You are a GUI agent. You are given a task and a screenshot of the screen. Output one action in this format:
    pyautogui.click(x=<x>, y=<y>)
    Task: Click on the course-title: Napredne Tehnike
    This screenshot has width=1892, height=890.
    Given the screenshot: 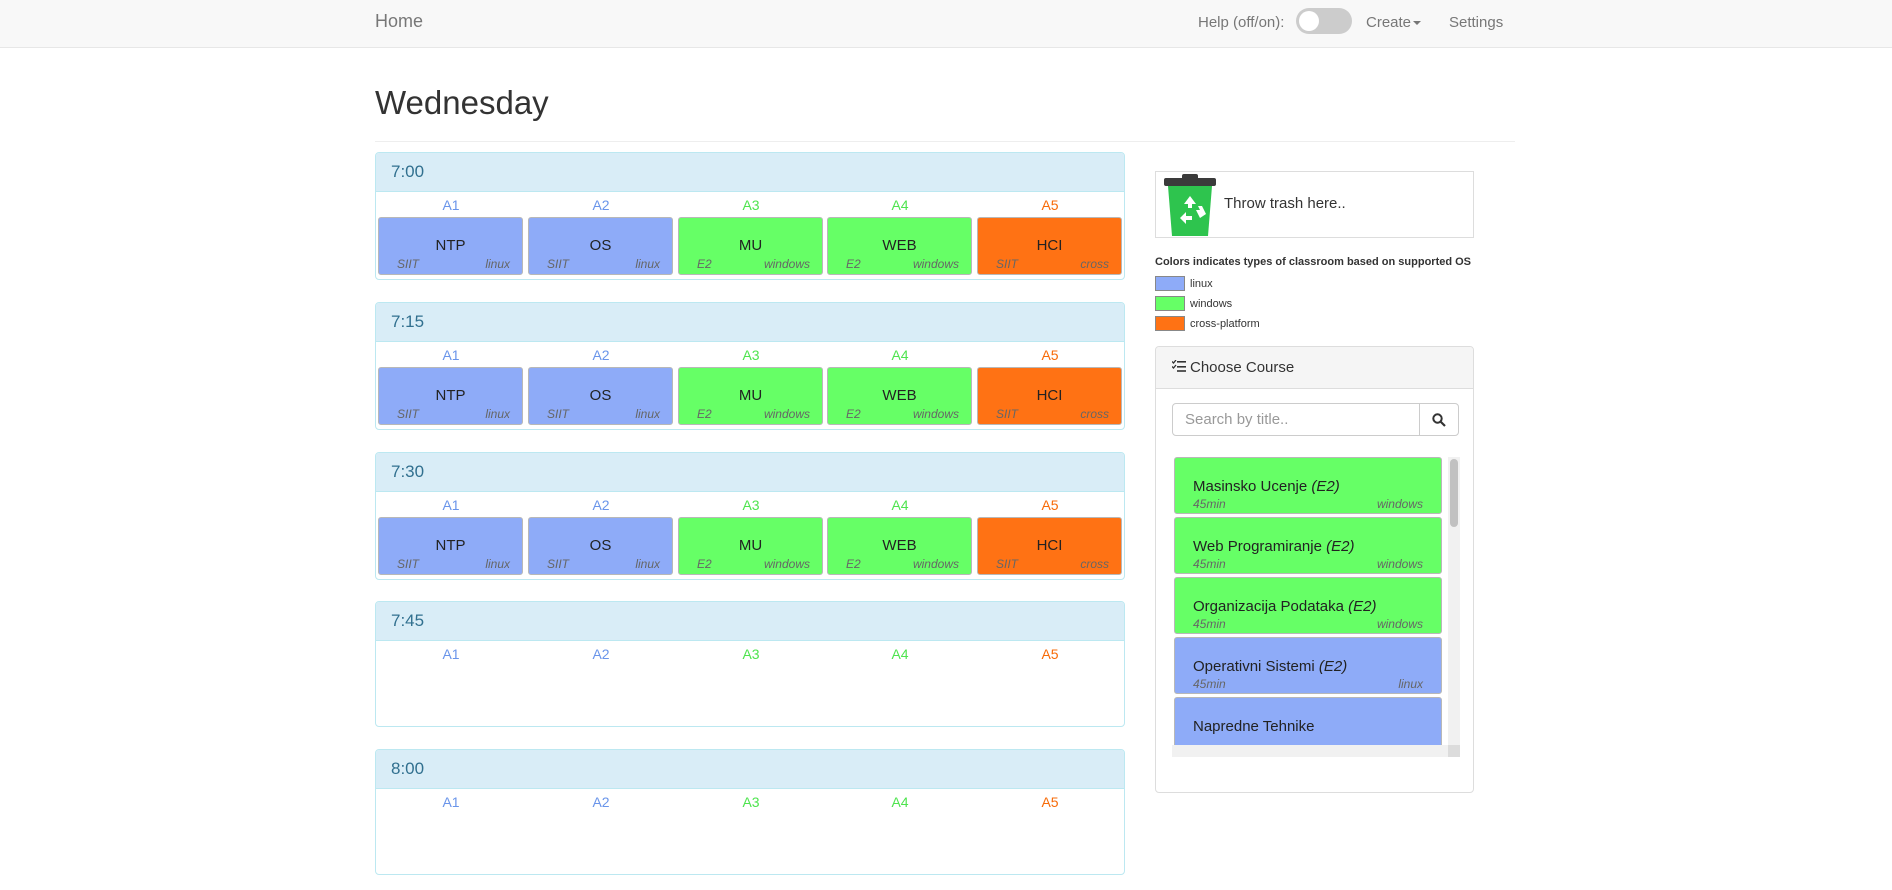 What is the action you would take?
    pyautogui.click(x=1253, y=726)
    